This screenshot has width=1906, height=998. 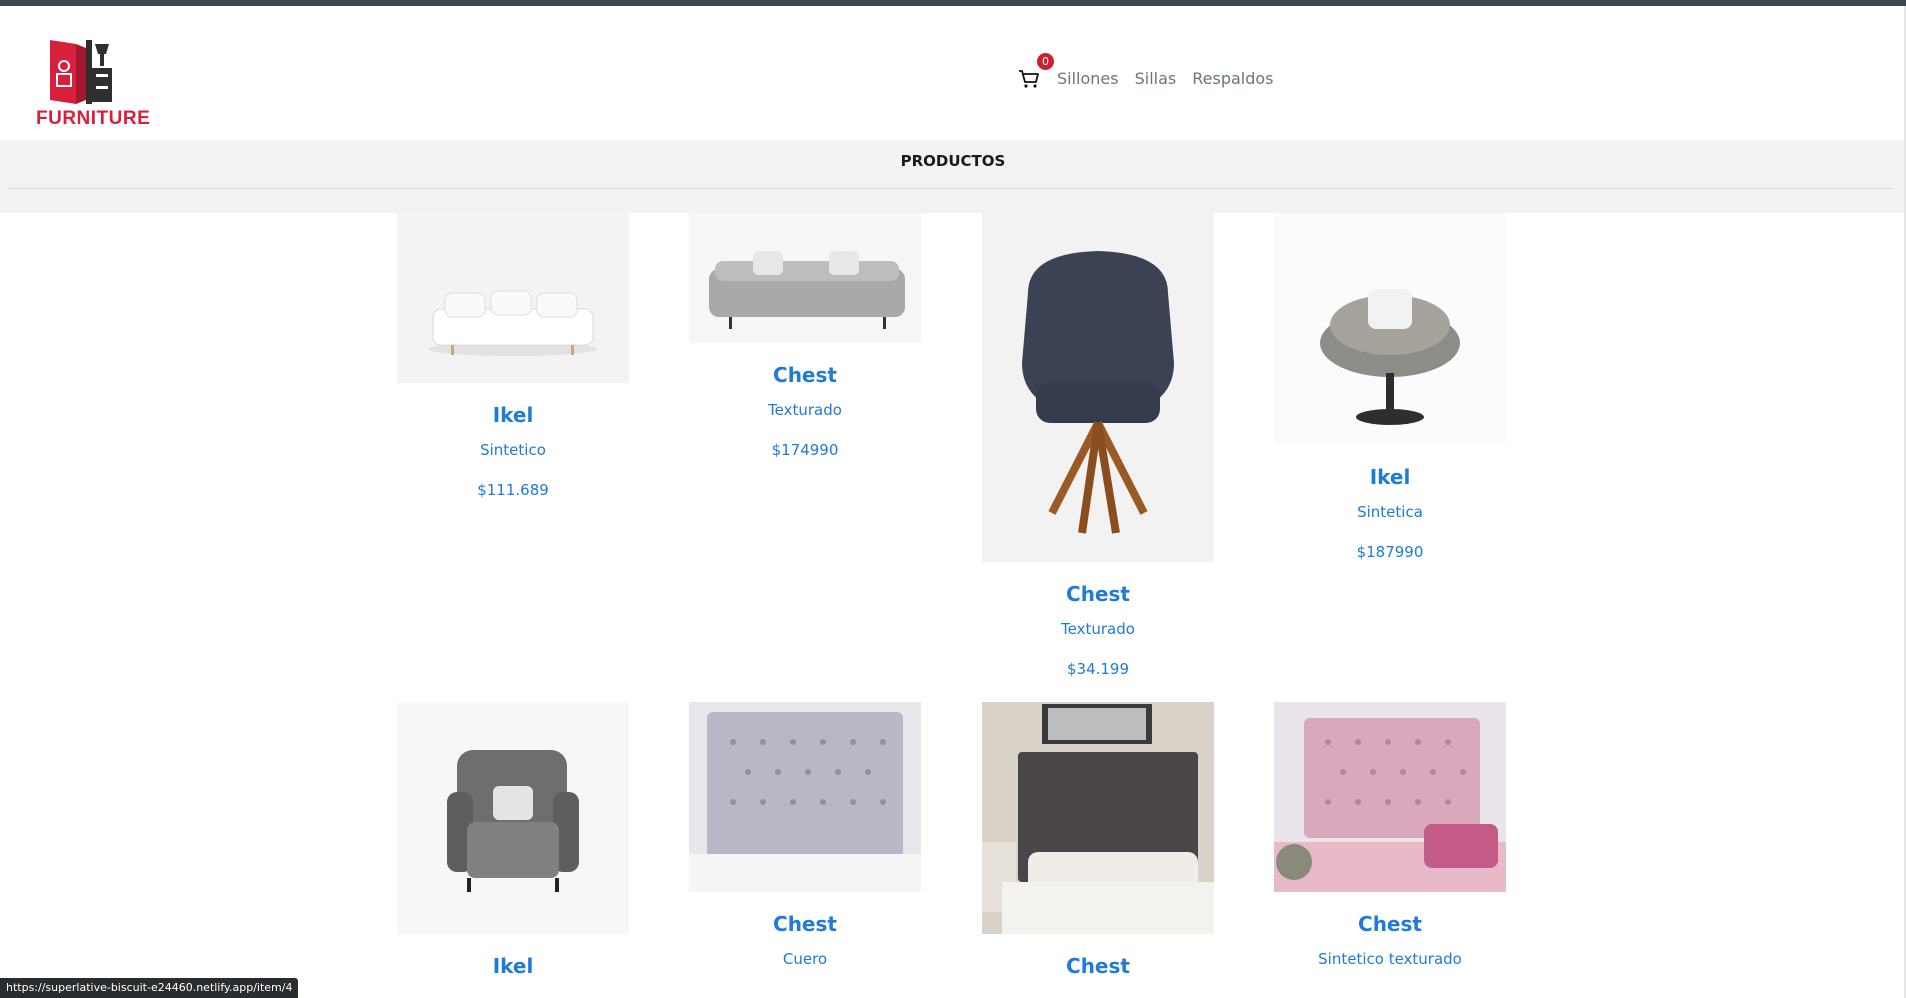 I want to click on product-price: $187990, so click(x=1390, y=552).